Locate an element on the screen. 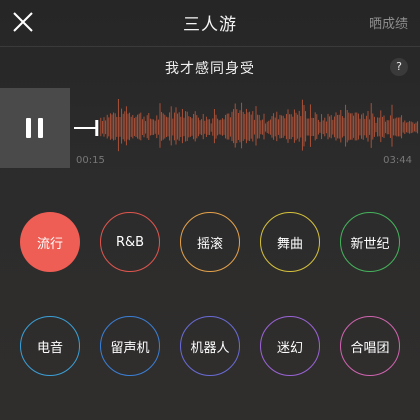  close-icon is located at coordinates (23, 22).